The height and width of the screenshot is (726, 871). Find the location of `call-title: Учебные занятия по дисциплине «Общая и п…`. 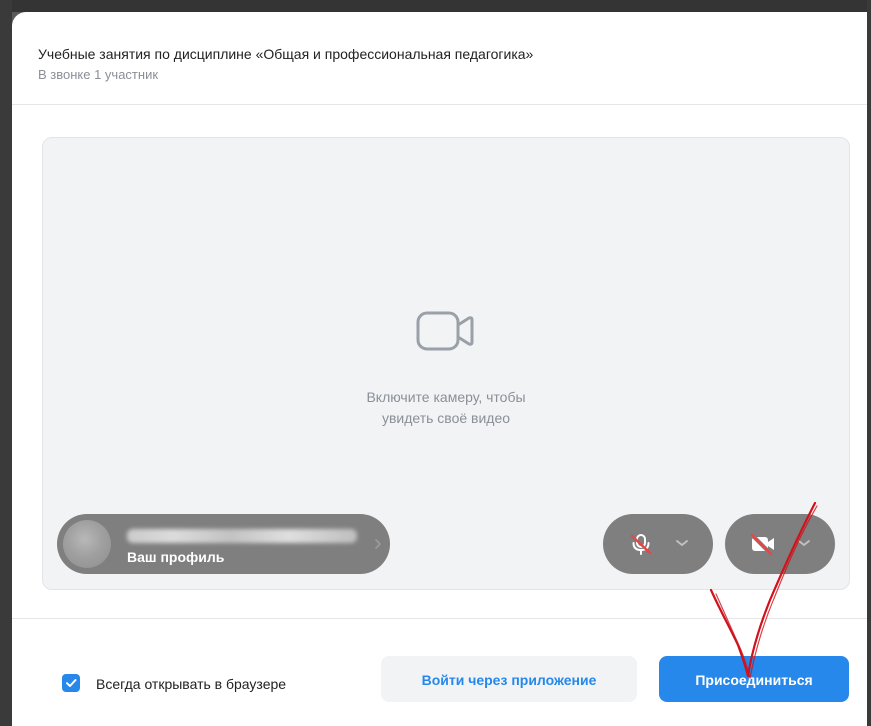

call-title: Учебные занятия по дисциплине «Общая и п… is located at coordinates (286, 54).